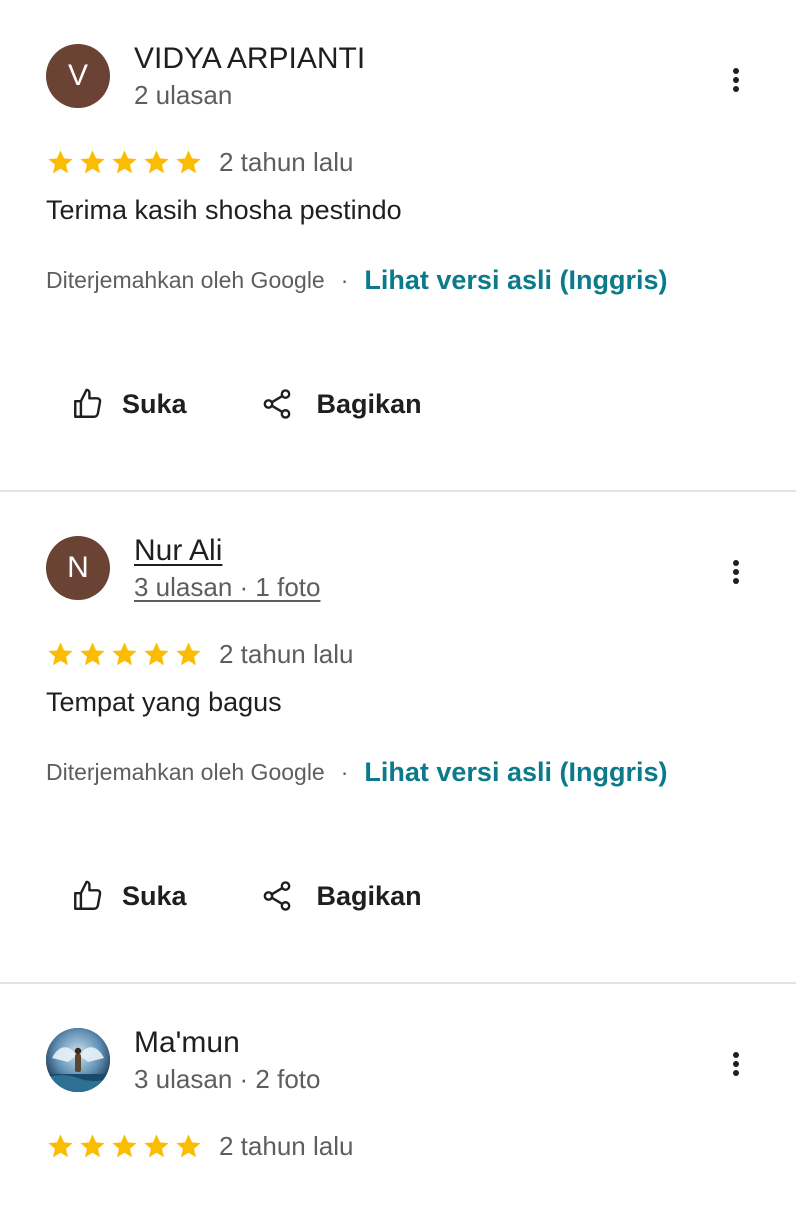 The image size is (796, 1230). I want to click on avatar: V, so click(78, 76).